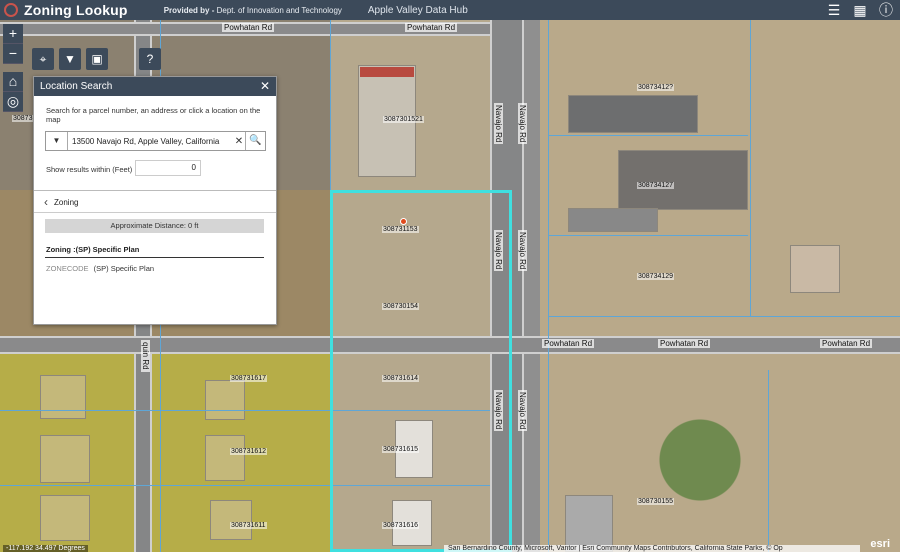 This screenshot has width=900, height=552. I want to click on chevron-down-icon: ▼, so click(57, 141).